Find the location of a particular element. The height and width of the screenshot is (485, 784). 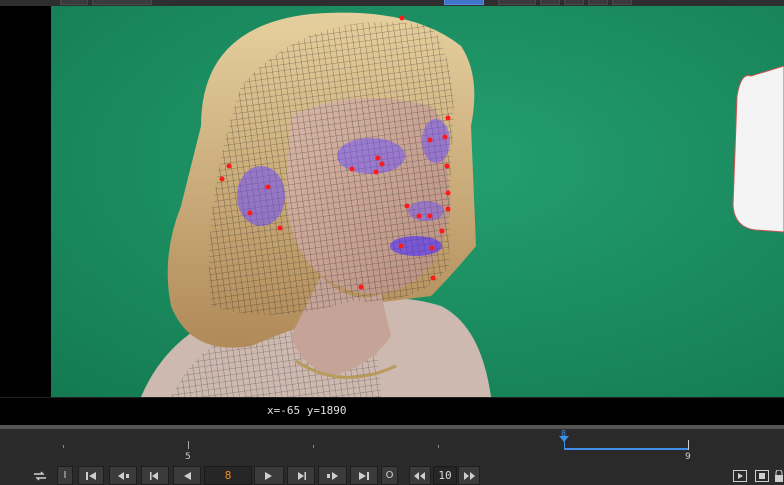

timeline-range is located at coordinates (626, 449).